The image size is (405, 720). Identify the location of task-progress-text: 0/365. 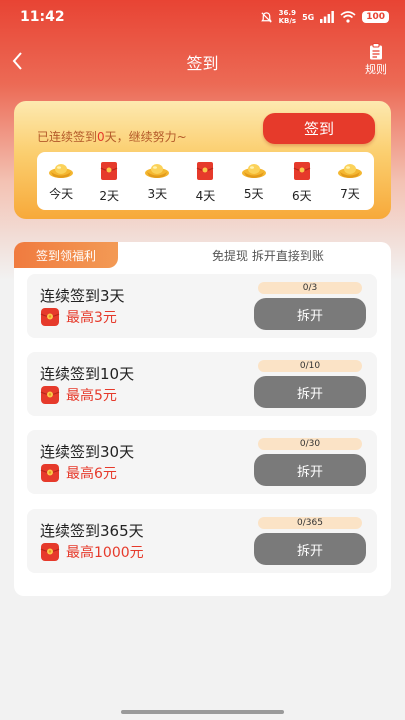
(310, 523).